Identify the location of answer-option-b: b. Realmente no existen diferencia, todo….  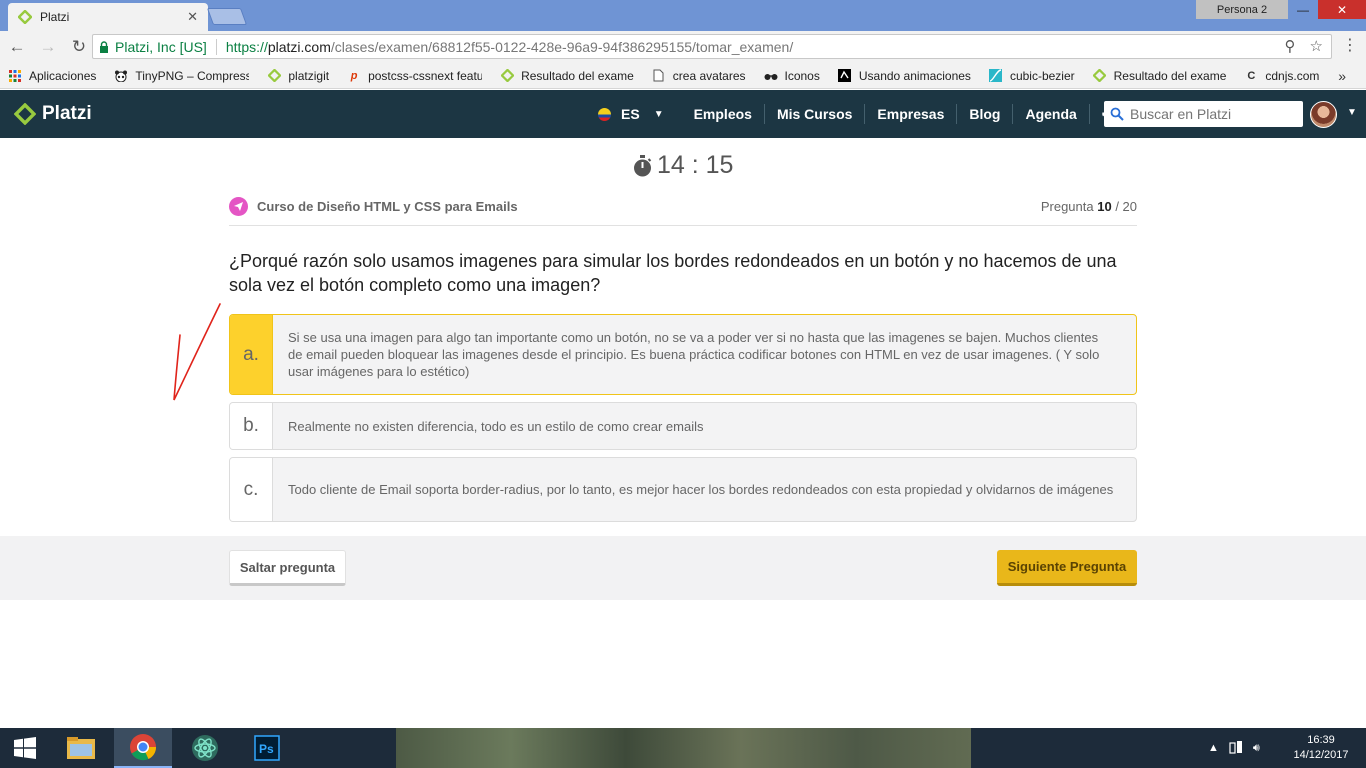
(683, 426).